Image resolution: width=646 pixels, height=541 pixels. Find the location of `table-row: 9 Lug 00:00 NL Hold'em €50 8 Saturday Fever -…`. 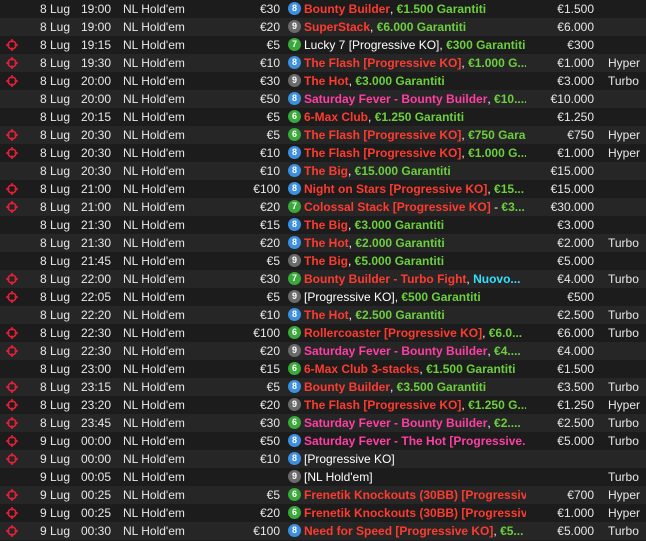

table-row: 9 Lug 00:00 NL Hold'em €50 8 Saturday Fever -… is located at coordinates (323, 441).